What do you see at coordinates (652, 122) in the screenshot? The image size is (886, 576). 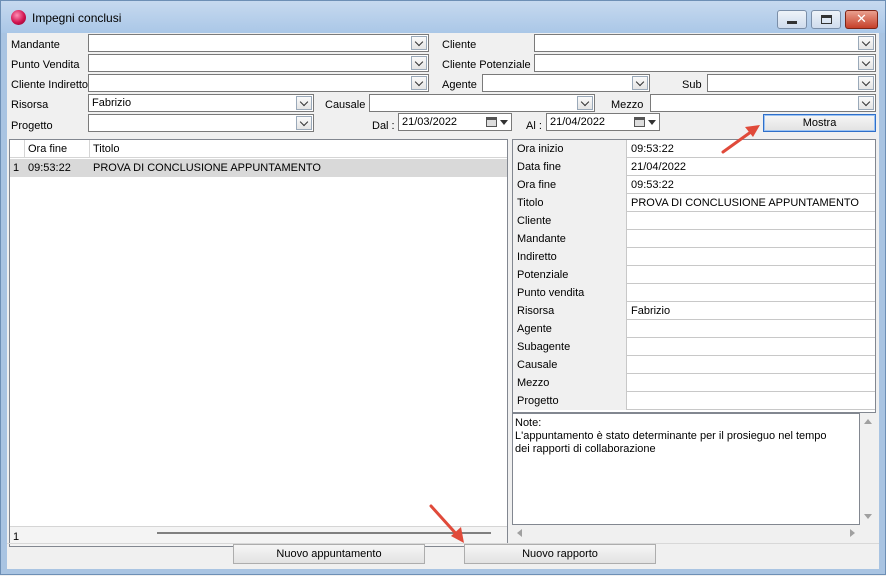 I see `al-dropdown-arrow-icon` at bounding box center [652, 122].